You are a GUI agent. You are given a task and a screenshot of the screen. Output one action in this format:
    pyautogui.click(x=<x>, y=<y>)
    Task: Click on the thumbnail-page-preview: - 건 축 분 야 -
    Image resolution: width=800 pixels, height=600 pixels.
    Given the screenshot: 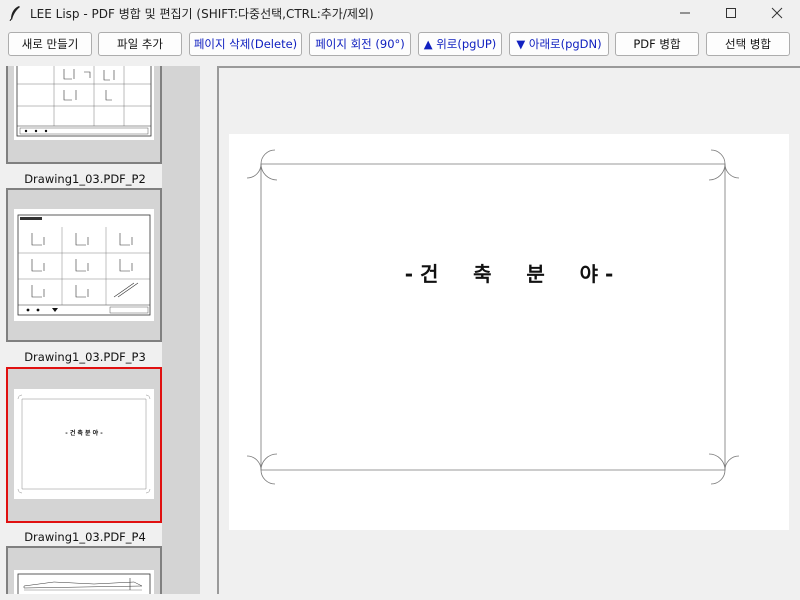 What is the action you would take?
    pyautogui.click(x=84, y=444)
    